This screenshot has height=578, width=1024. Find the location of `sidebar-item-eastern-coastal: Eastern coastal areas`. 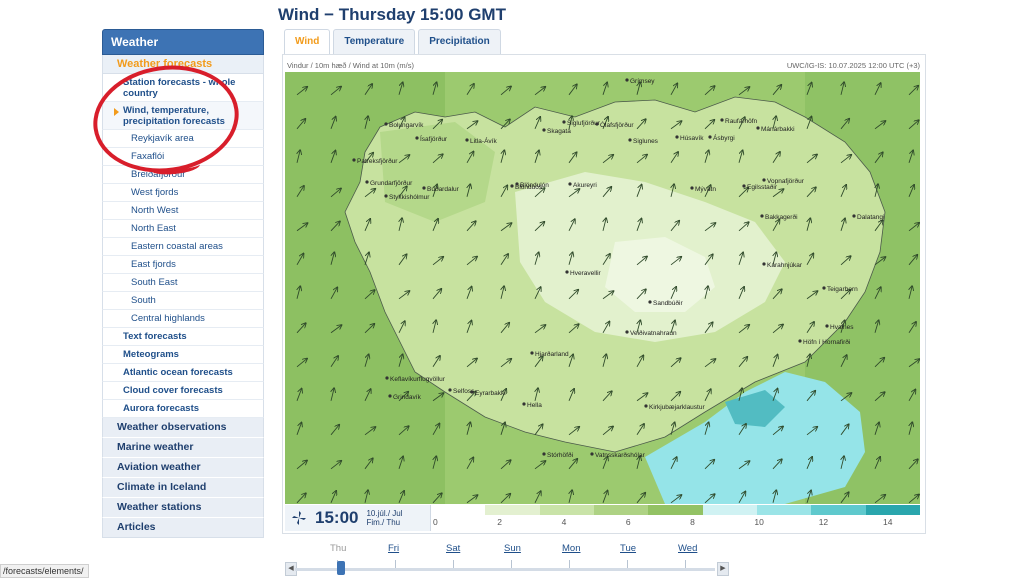

sidebar-item-eastern-coastal: Eastern coastal areas is located at coordinates (183, 247).